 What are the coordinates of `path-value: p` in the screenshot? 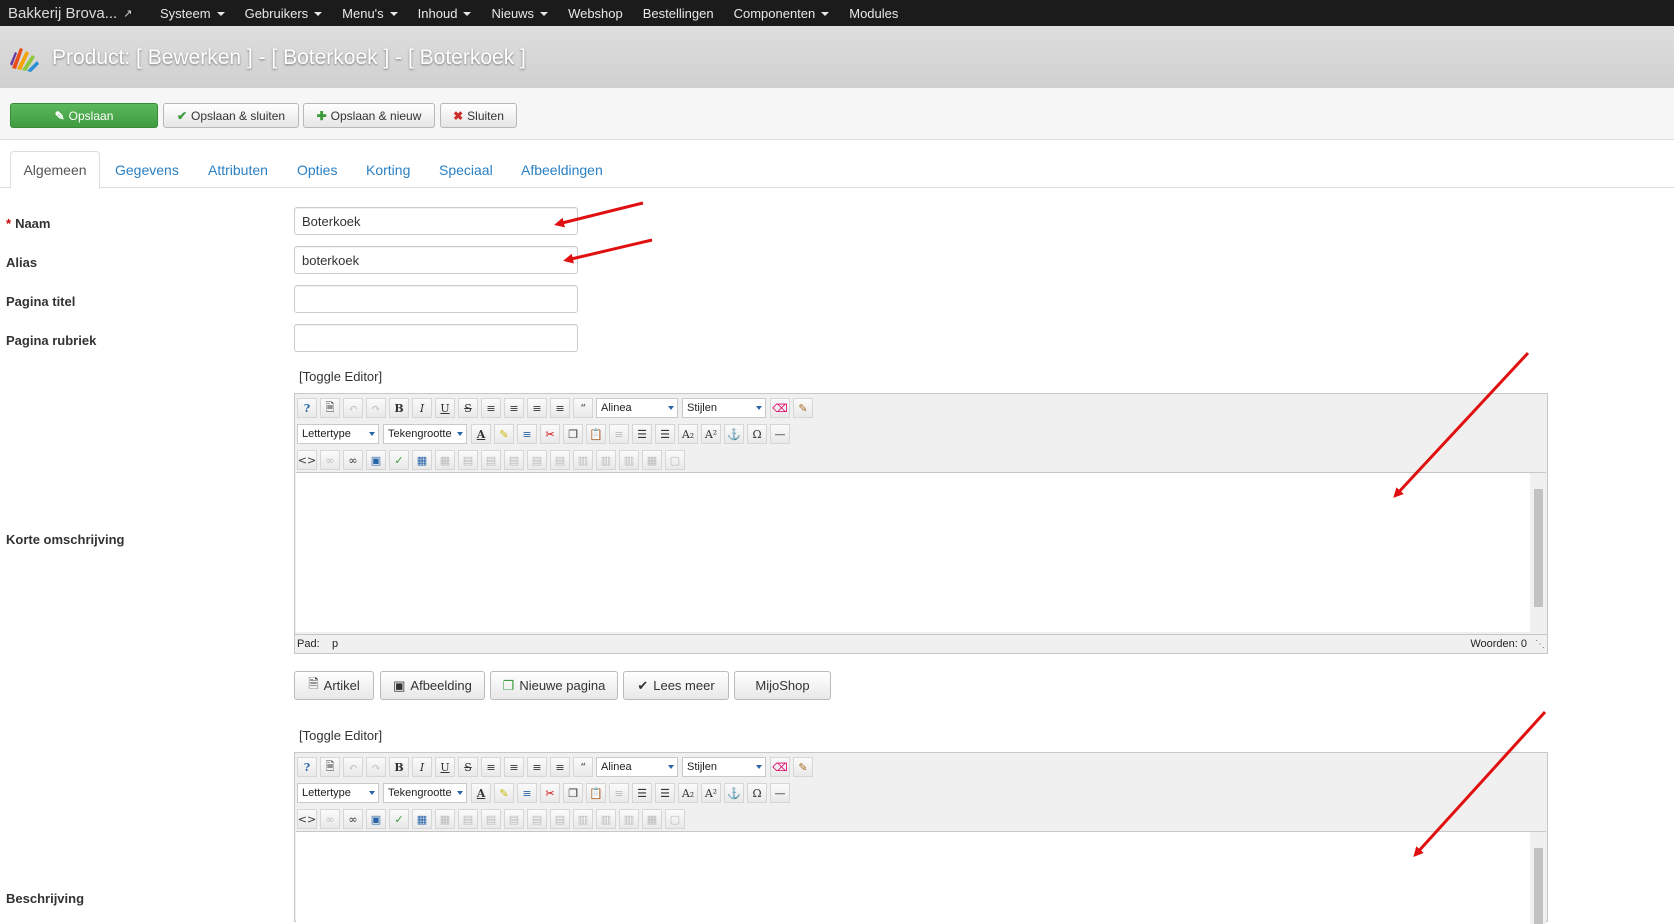 It's located at (335, 644).